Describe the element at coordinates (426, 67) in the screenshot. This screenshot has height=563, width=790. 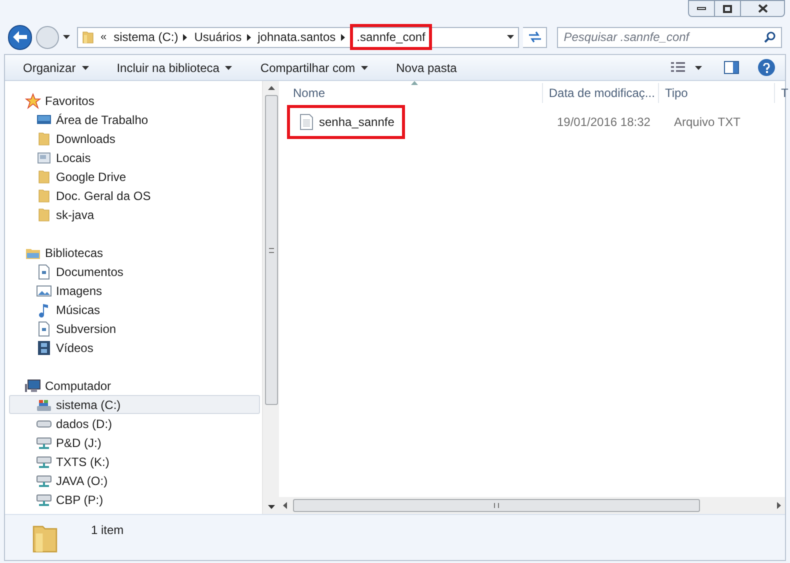
I see `toolbar-button: Nova pasta` at that location.